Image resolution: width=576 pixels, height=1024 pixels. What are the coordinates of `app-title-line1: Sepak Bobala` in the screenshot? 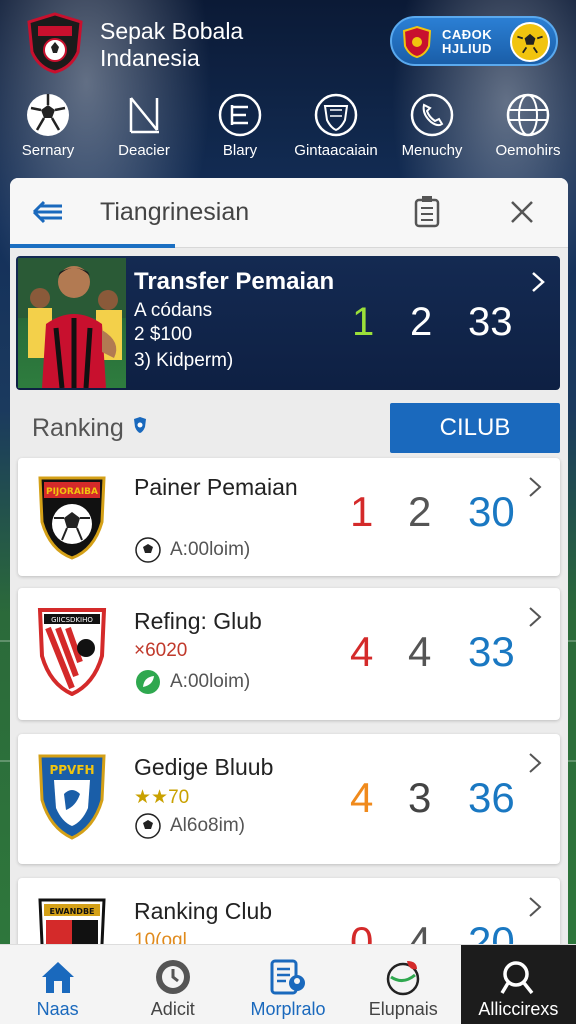 It's located at (172, 31).